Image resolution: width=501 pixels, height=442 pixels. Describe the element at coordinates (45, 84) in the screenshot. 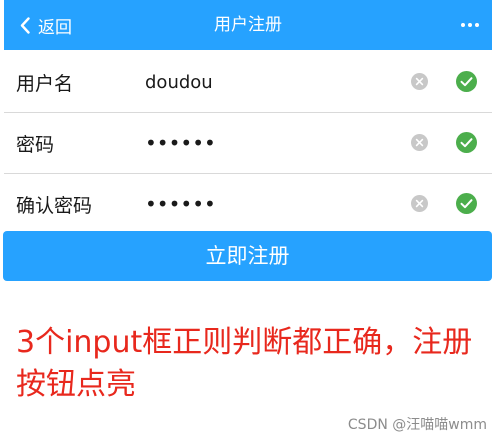

I see `username-label: 用户名` at that location.